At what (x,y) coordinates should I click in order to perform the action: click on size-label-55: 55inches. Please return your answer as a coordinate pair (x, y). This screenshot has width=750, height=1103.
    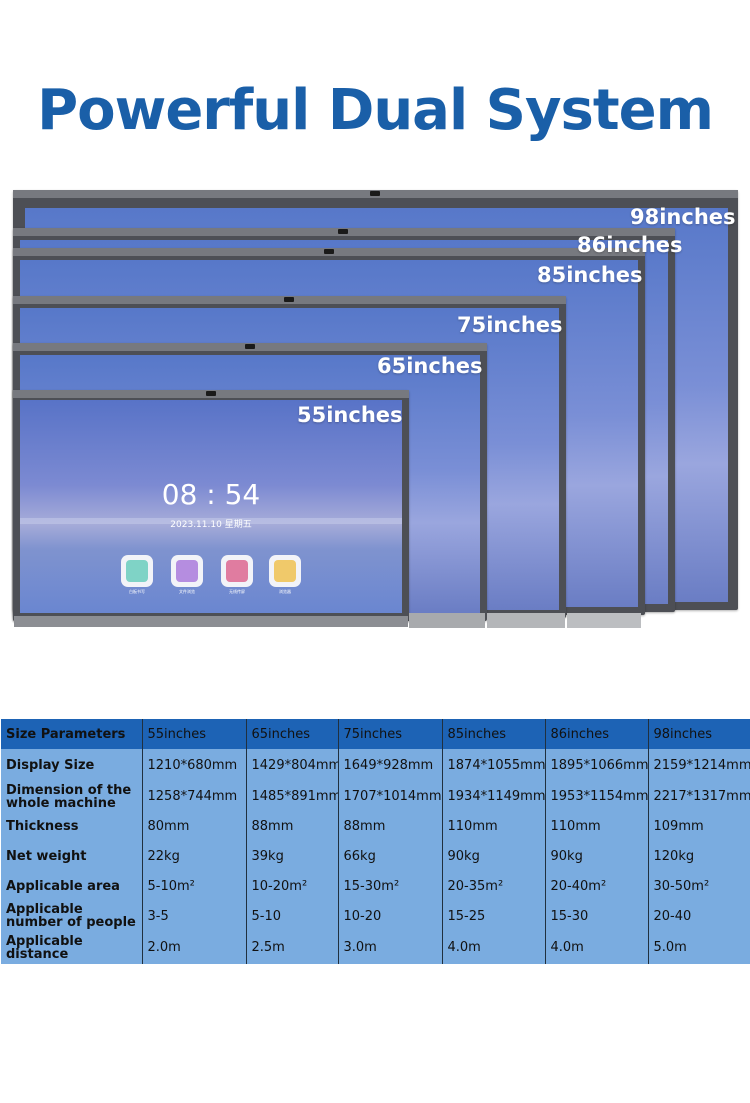
    Looking at the image, I should click on (350, 415).